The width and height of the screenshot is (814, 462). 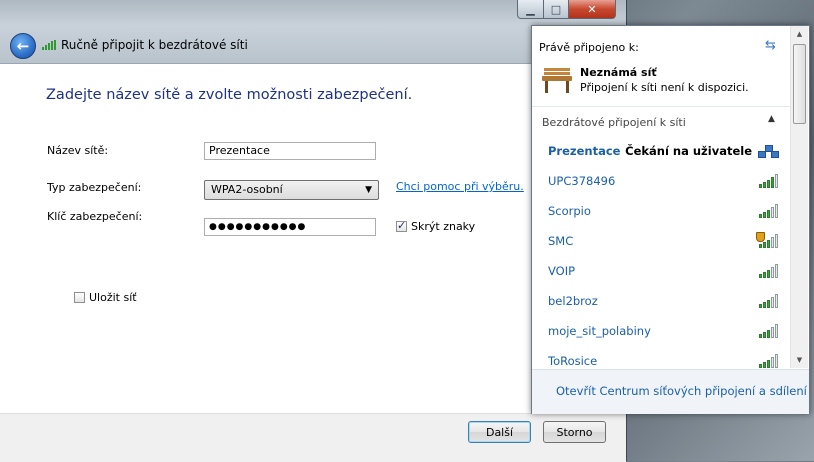 What do you see at coordinates (368, 190) in the screenshot?
I see `chevron-down-icon: ▼` at bounding box center [368, 190].